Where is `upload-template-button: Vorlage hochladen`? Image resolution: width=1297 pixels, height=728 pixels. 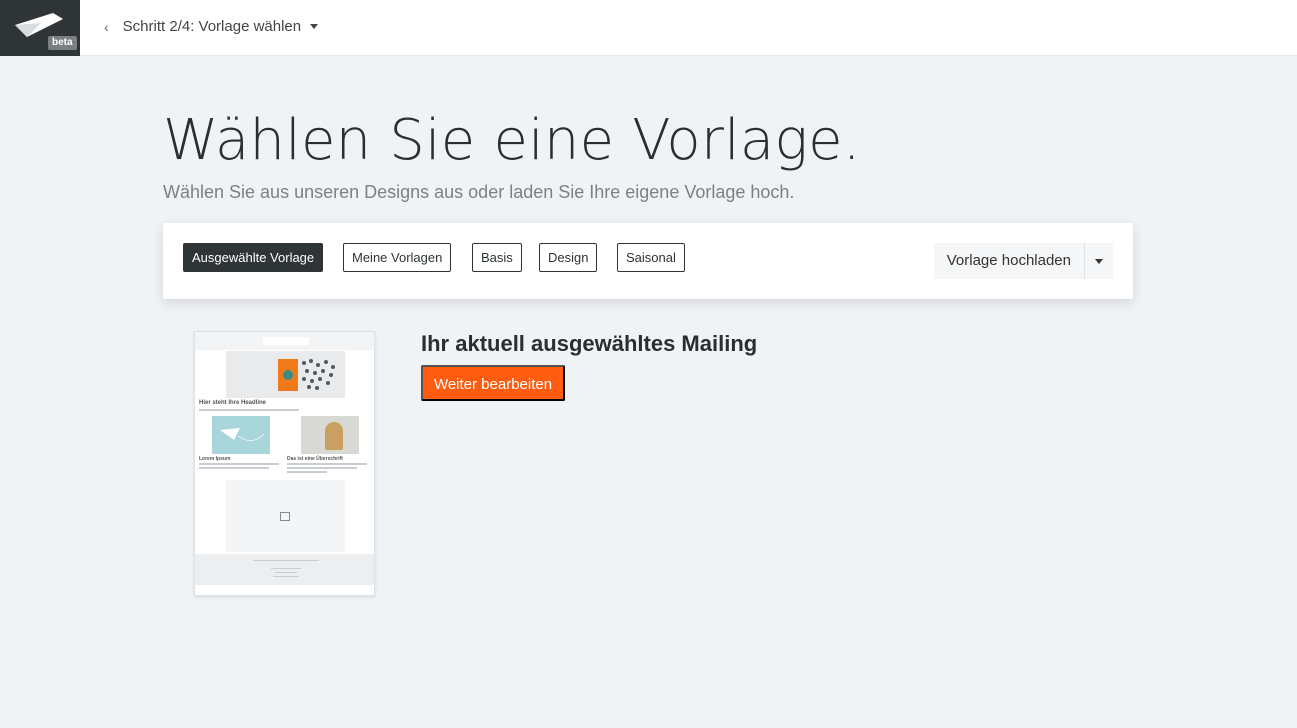
upload-template-button: Vorlage hochladen is located at coordinates (1009, 261).